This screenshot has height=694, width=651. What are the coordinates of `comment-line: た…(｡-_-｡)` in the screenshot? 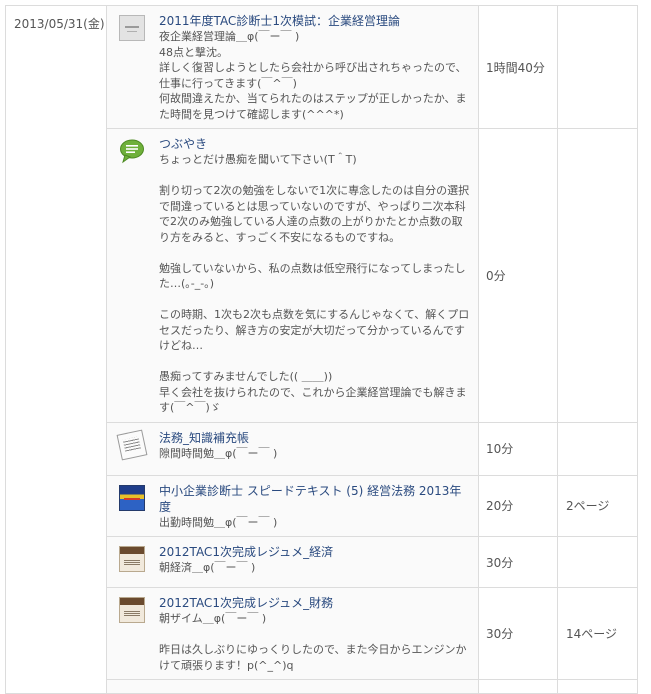 It's located at (187, 283).